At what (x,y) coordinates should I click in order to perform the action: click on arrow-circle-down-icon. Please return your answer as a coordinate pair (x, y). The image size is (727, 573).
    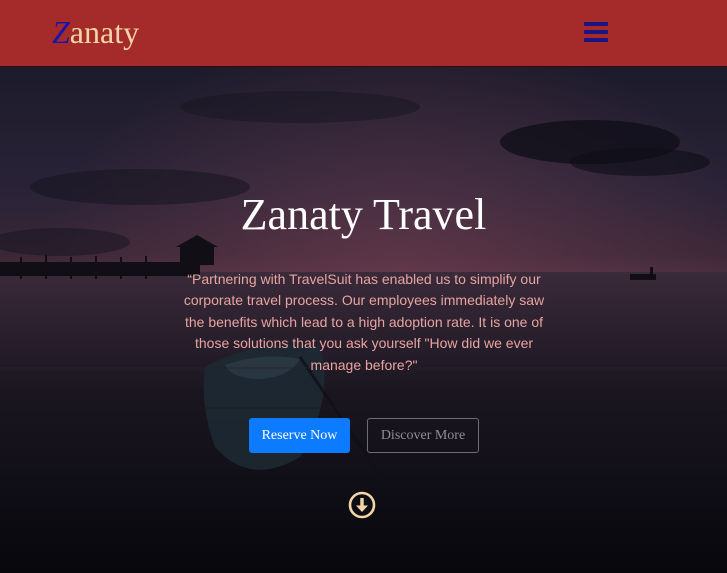
    Looking at the image, I should click on (362, 505).